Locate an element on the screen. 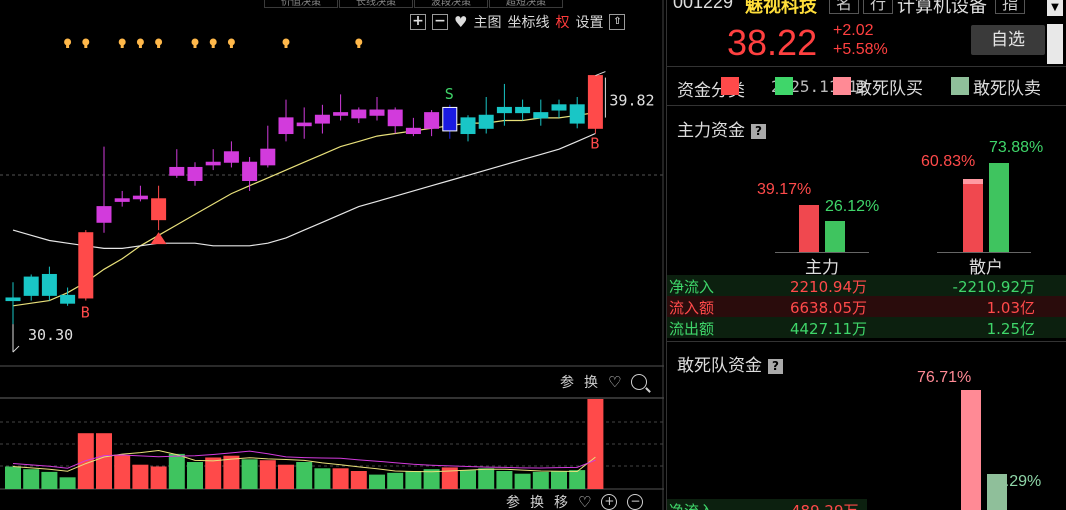 The width and height of the screenshot is (1066, 510). high-pointer is located at coordinates (600, 74).